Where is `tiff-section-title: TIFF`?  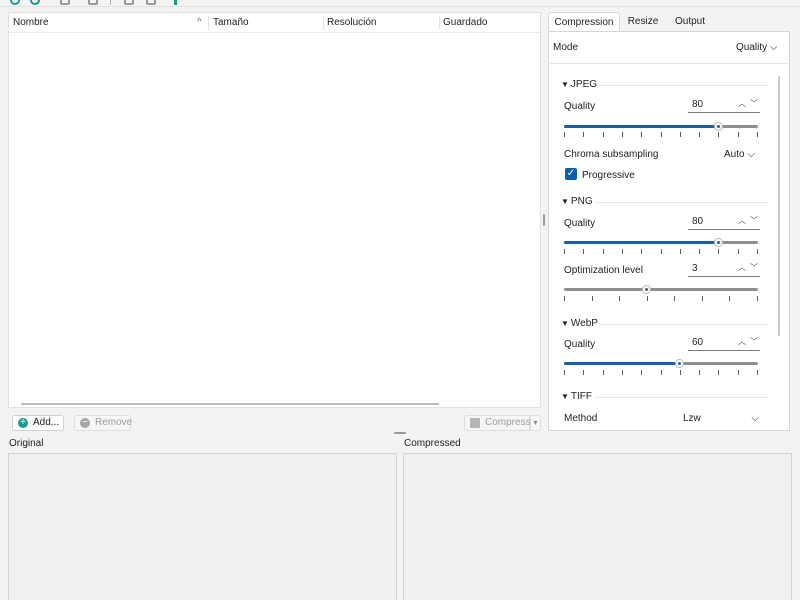
tiff-section-title: TIFF is located at coordinates (581, 396).